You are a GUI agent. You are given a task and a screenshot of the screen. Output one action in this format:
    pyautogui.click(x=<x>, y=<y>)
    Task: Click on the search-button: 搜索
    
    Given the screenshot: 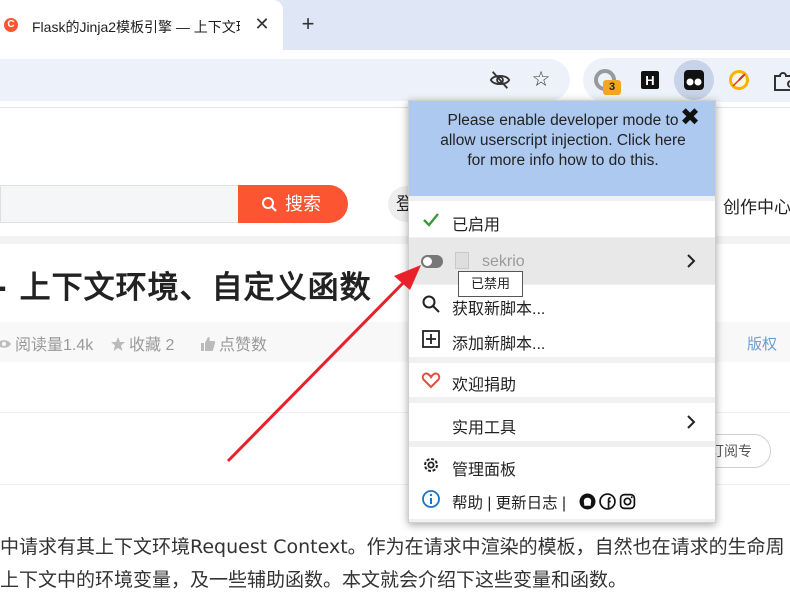 What is the action you would take?
    pyautogui.click(x=293, y=204)
    